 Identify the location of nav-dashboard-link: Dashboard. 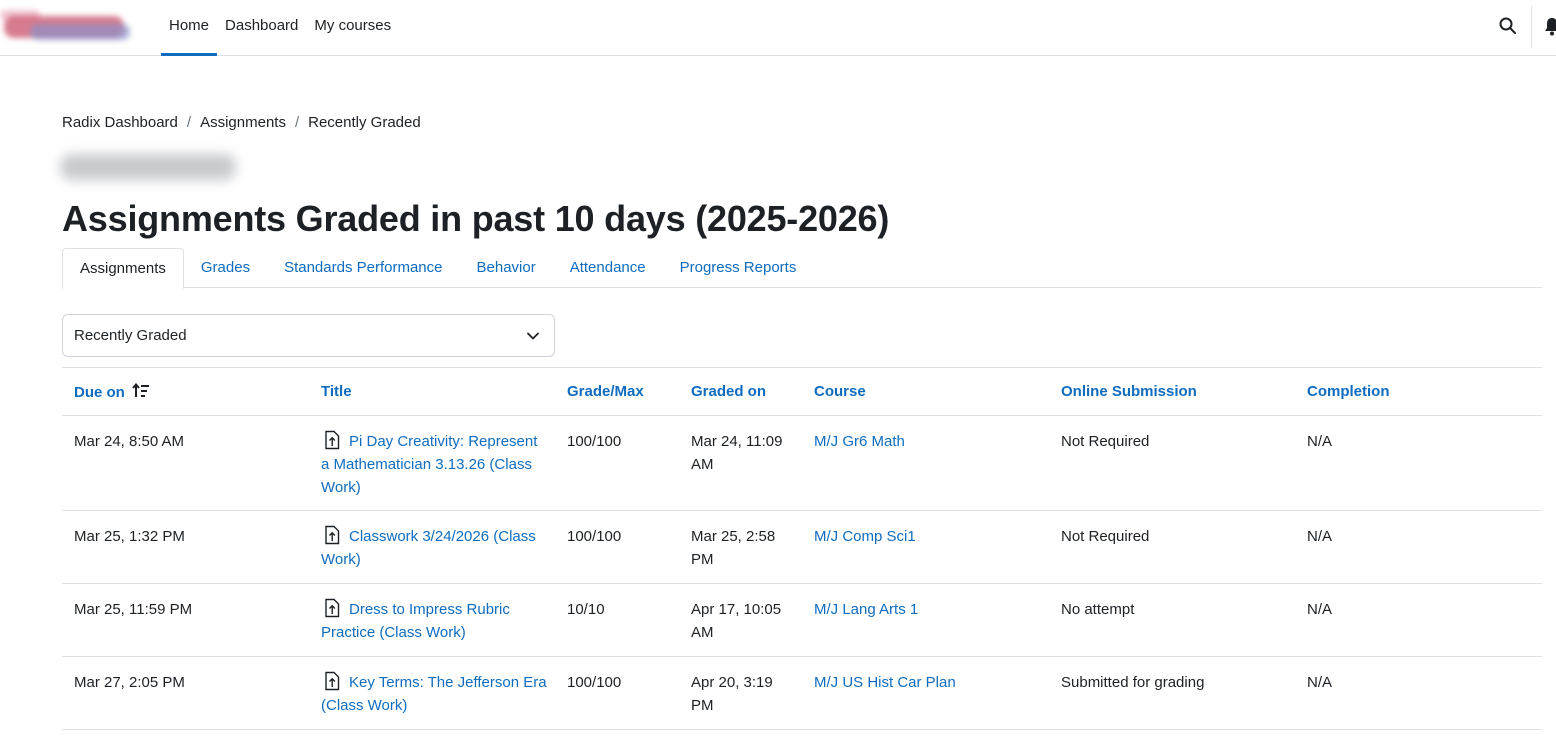
(261, 28).